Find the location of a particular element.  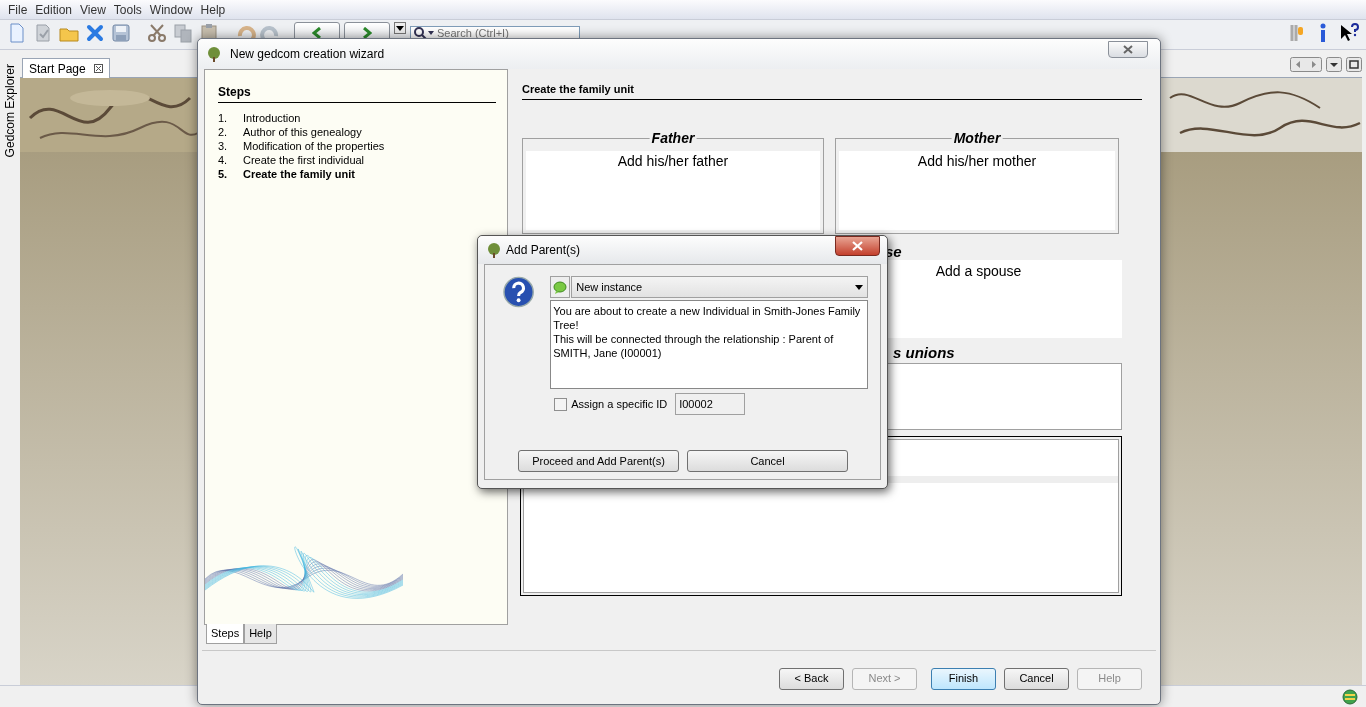

dialog-button: Proceed and Add Parent(s) is located at coordinates (598, 461).